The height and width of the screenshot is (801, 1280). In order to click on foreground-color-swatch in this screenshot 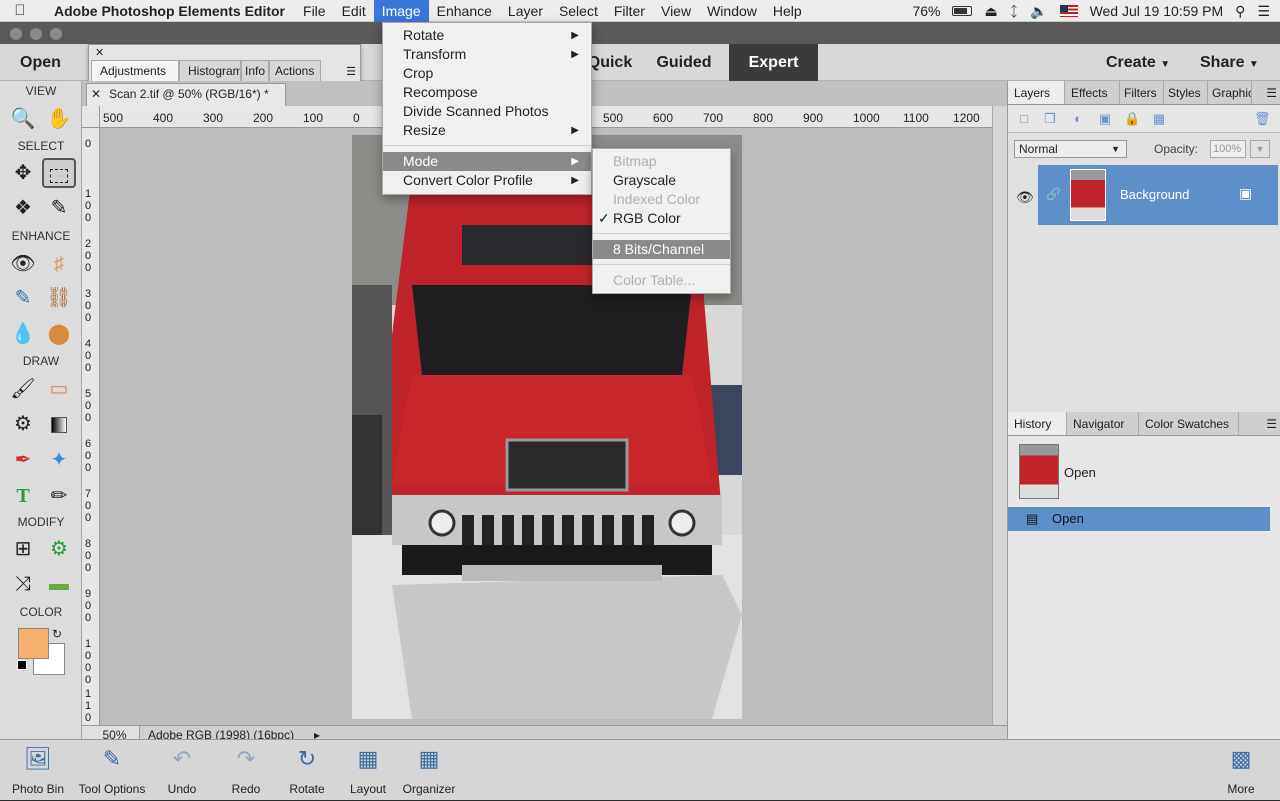, I will do `click(33, 643)`.